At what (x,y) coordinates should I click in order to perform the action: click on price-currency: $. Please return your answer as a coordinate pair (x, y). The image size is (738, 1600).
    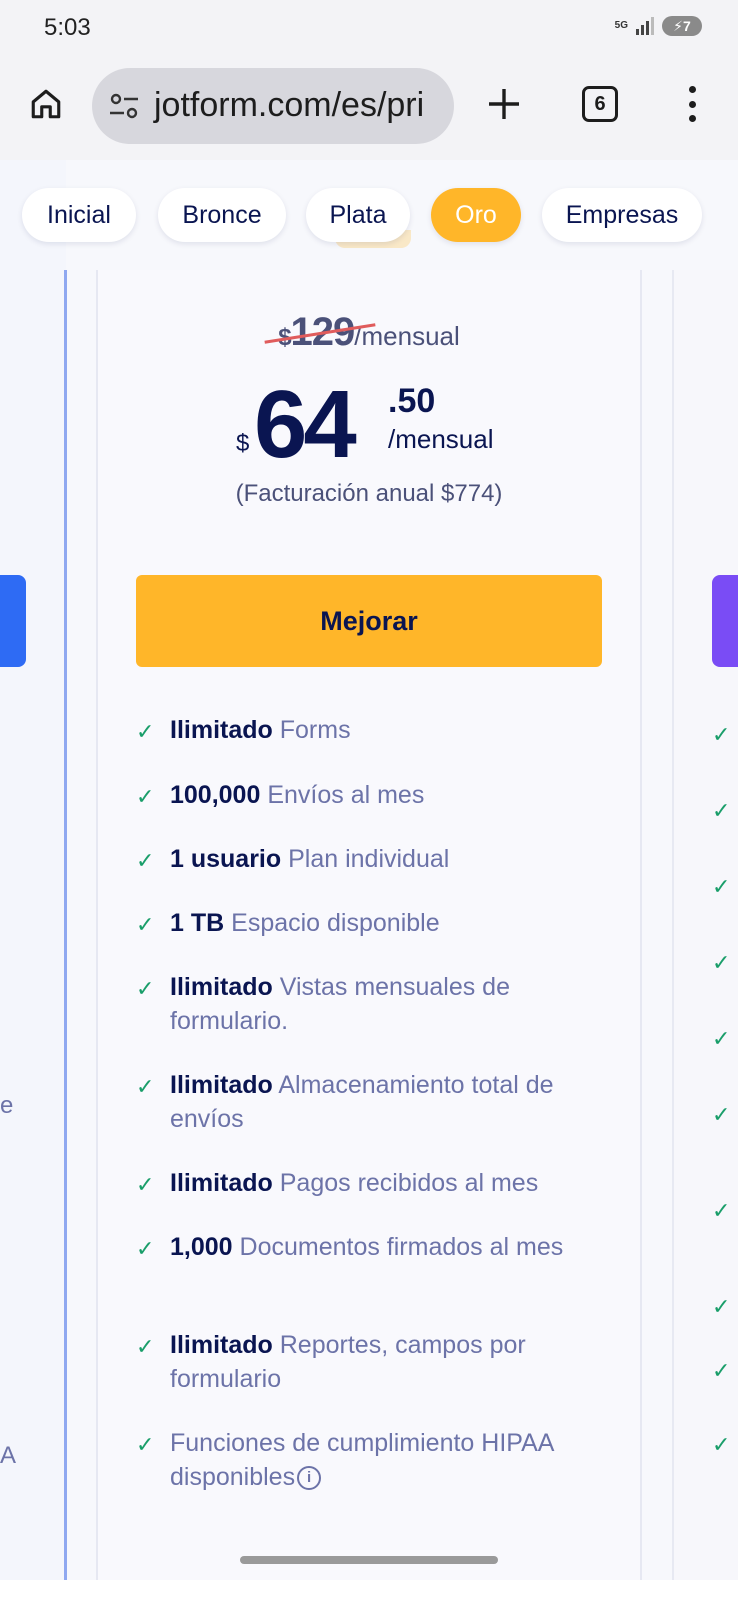
    Looking at the image, I should click on (243, 443).